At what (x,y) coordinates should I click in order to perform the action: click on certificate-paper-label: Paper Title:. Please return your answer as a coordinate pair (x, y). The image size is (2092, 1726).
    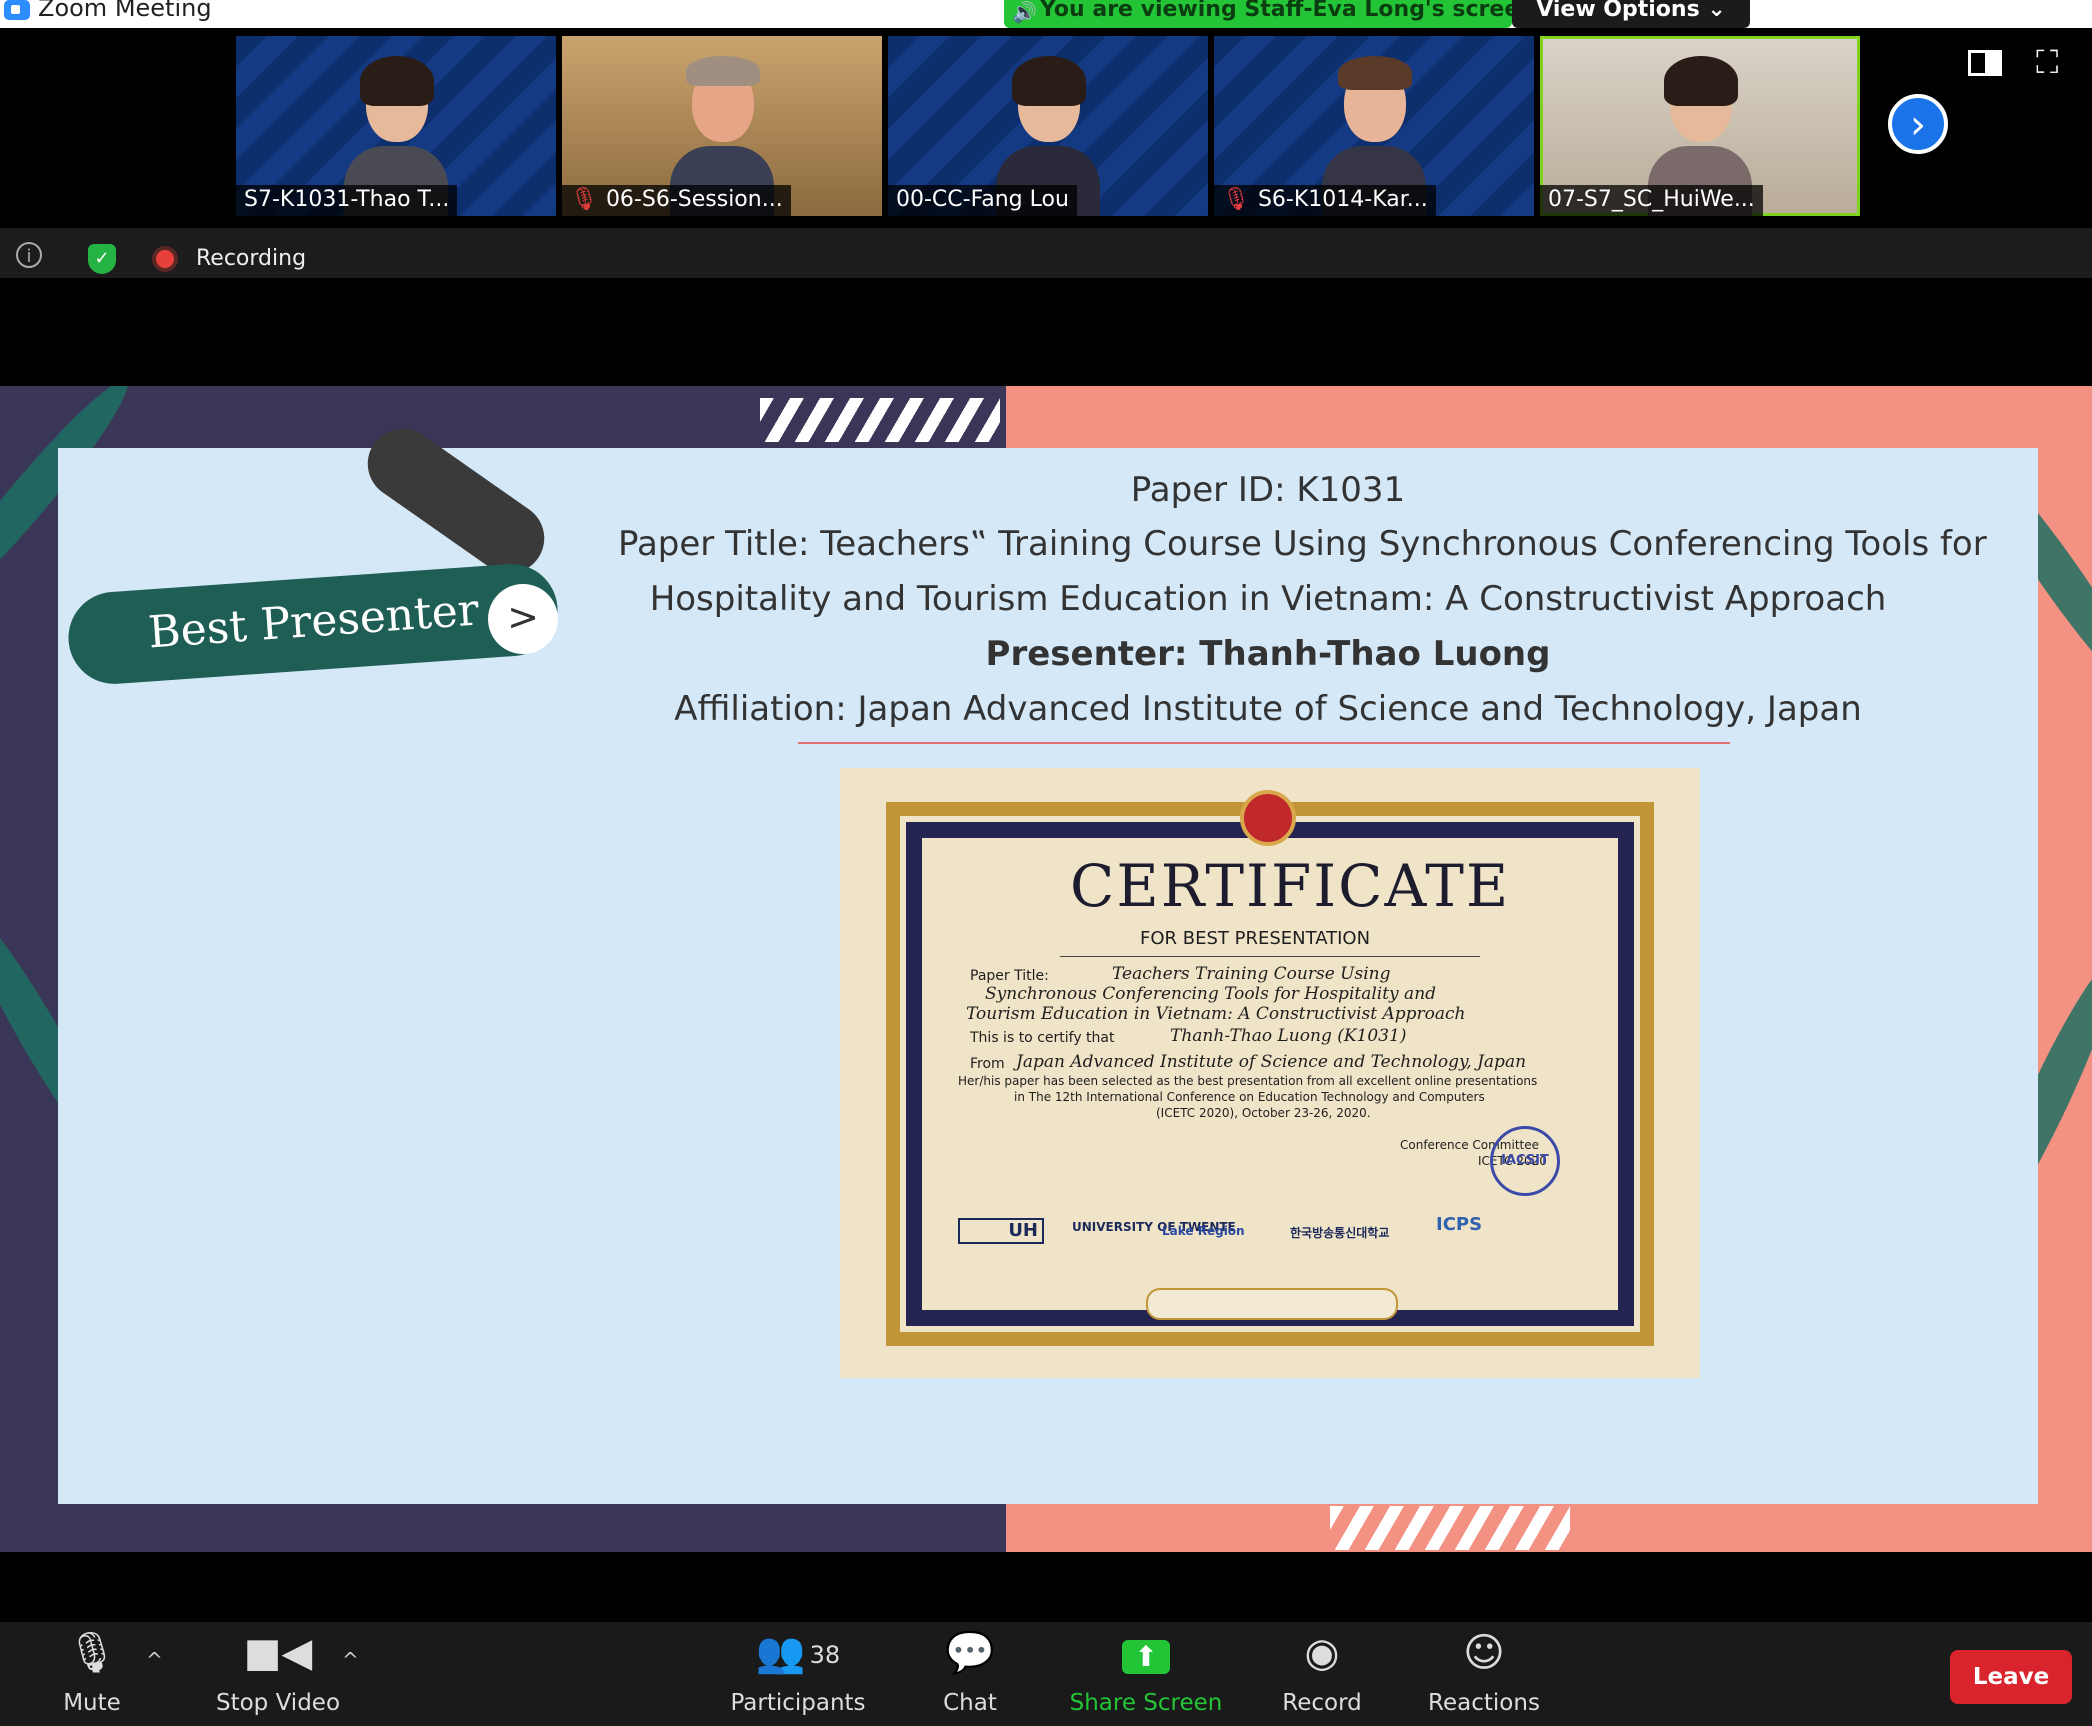
    Looking at the image, I should click on (1009, 976).